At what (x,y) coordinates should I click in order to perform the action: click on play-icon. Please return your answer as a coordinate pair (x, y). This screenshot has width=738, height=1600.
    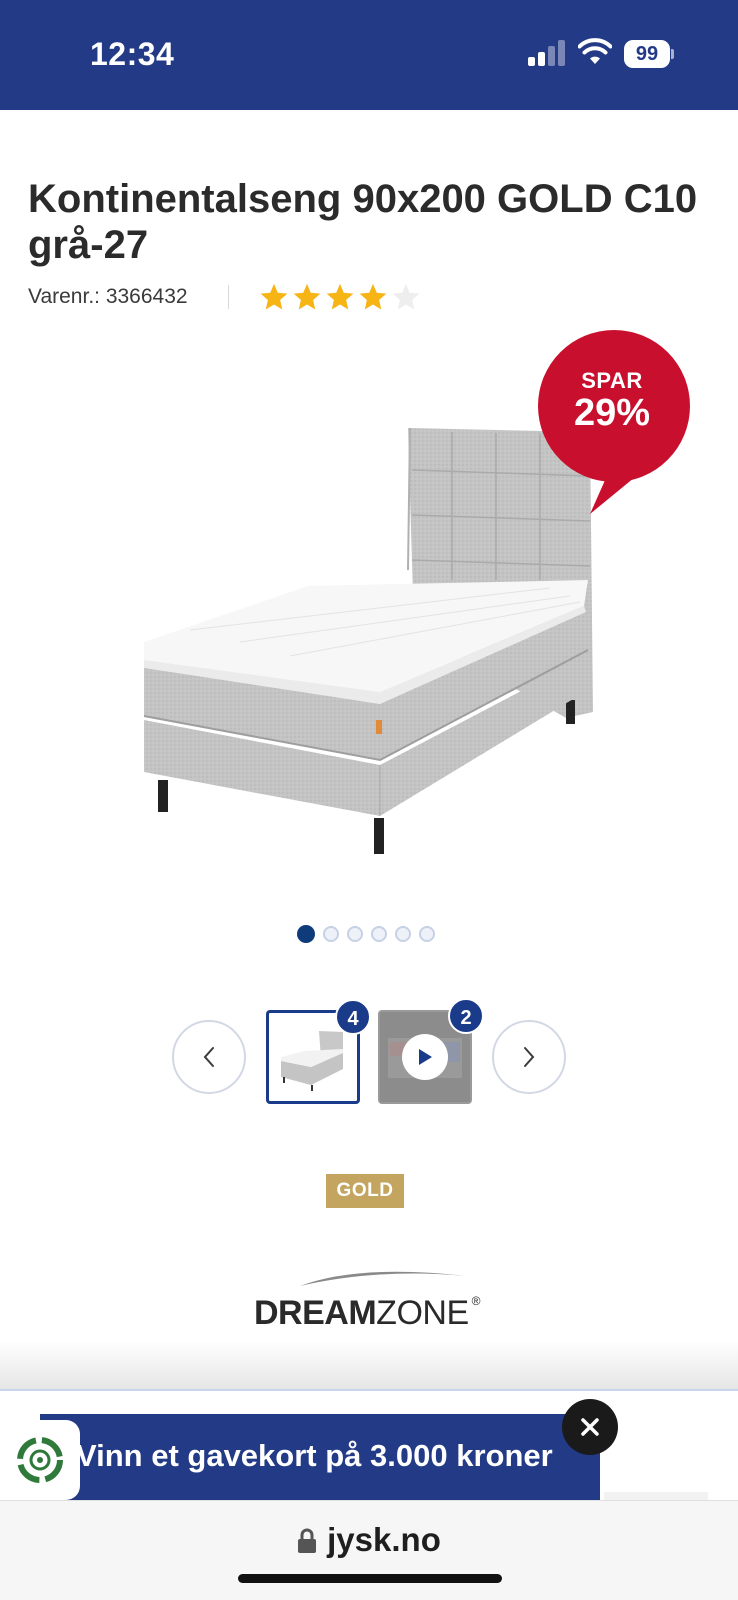
    Looking at the image, I should click on (425, 1057).